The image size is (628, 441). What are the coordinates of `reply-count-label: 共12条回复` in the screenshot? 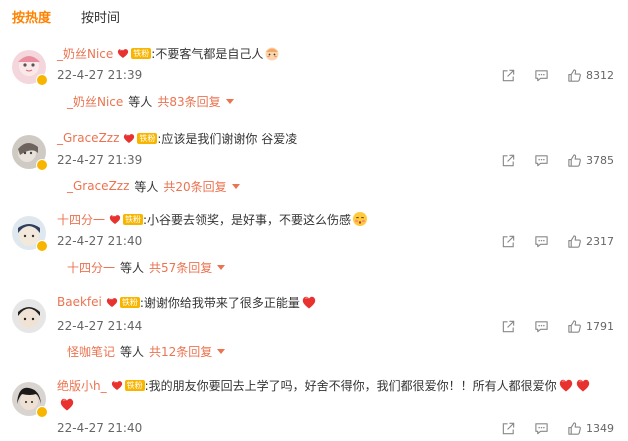 It's located at (181, 351).